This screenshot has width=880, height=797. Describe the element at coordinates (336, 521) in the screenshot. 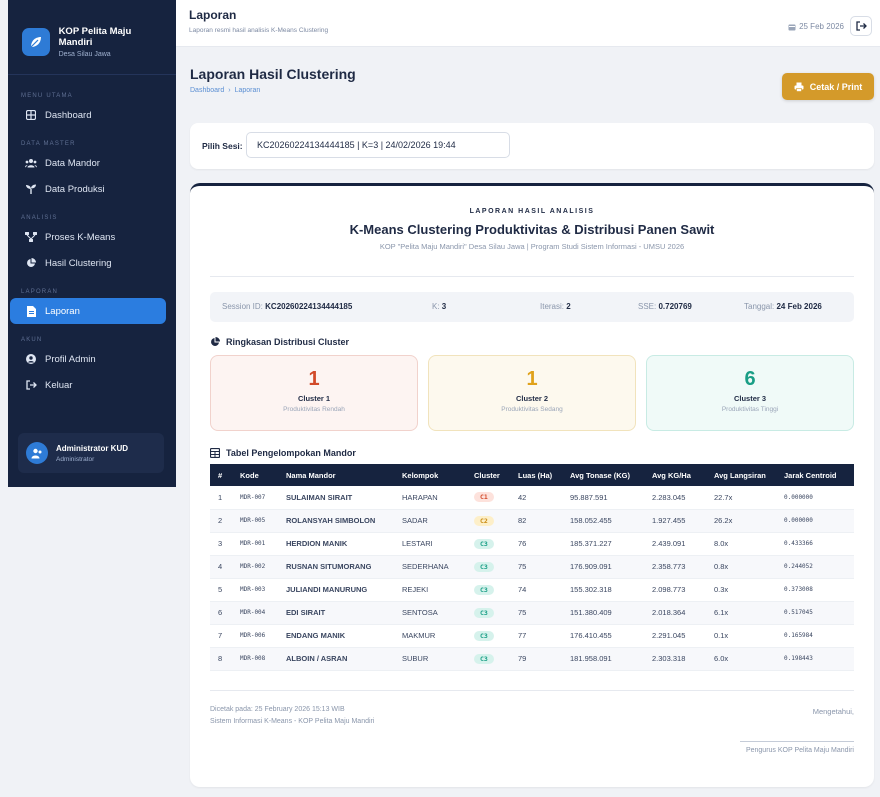

I see `cell-nama: ROLANSYAH SIMBOLON` at that location.